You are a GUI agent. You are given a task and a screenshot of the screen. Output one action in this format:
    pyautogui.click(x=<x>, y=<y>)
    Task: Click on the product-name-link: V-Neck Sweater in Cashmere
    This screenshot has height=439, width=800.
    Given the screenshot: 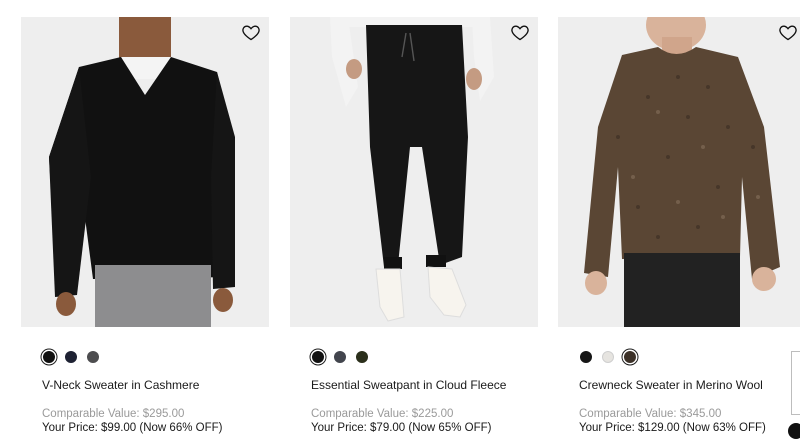 What is the action you would take?
    pyautogui.click(x=155, y=385)
    